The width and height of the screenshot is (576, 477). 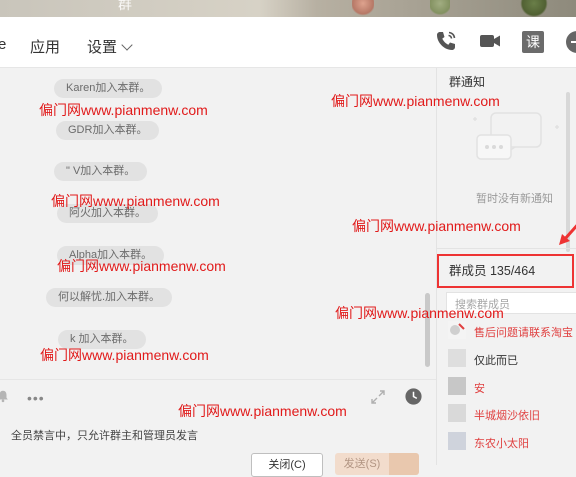 What do you see at coordinates (514, 199) in the screenshot?
I see `notice-empty-text: 暂时没有新通知` at bounding box center [514, 199].